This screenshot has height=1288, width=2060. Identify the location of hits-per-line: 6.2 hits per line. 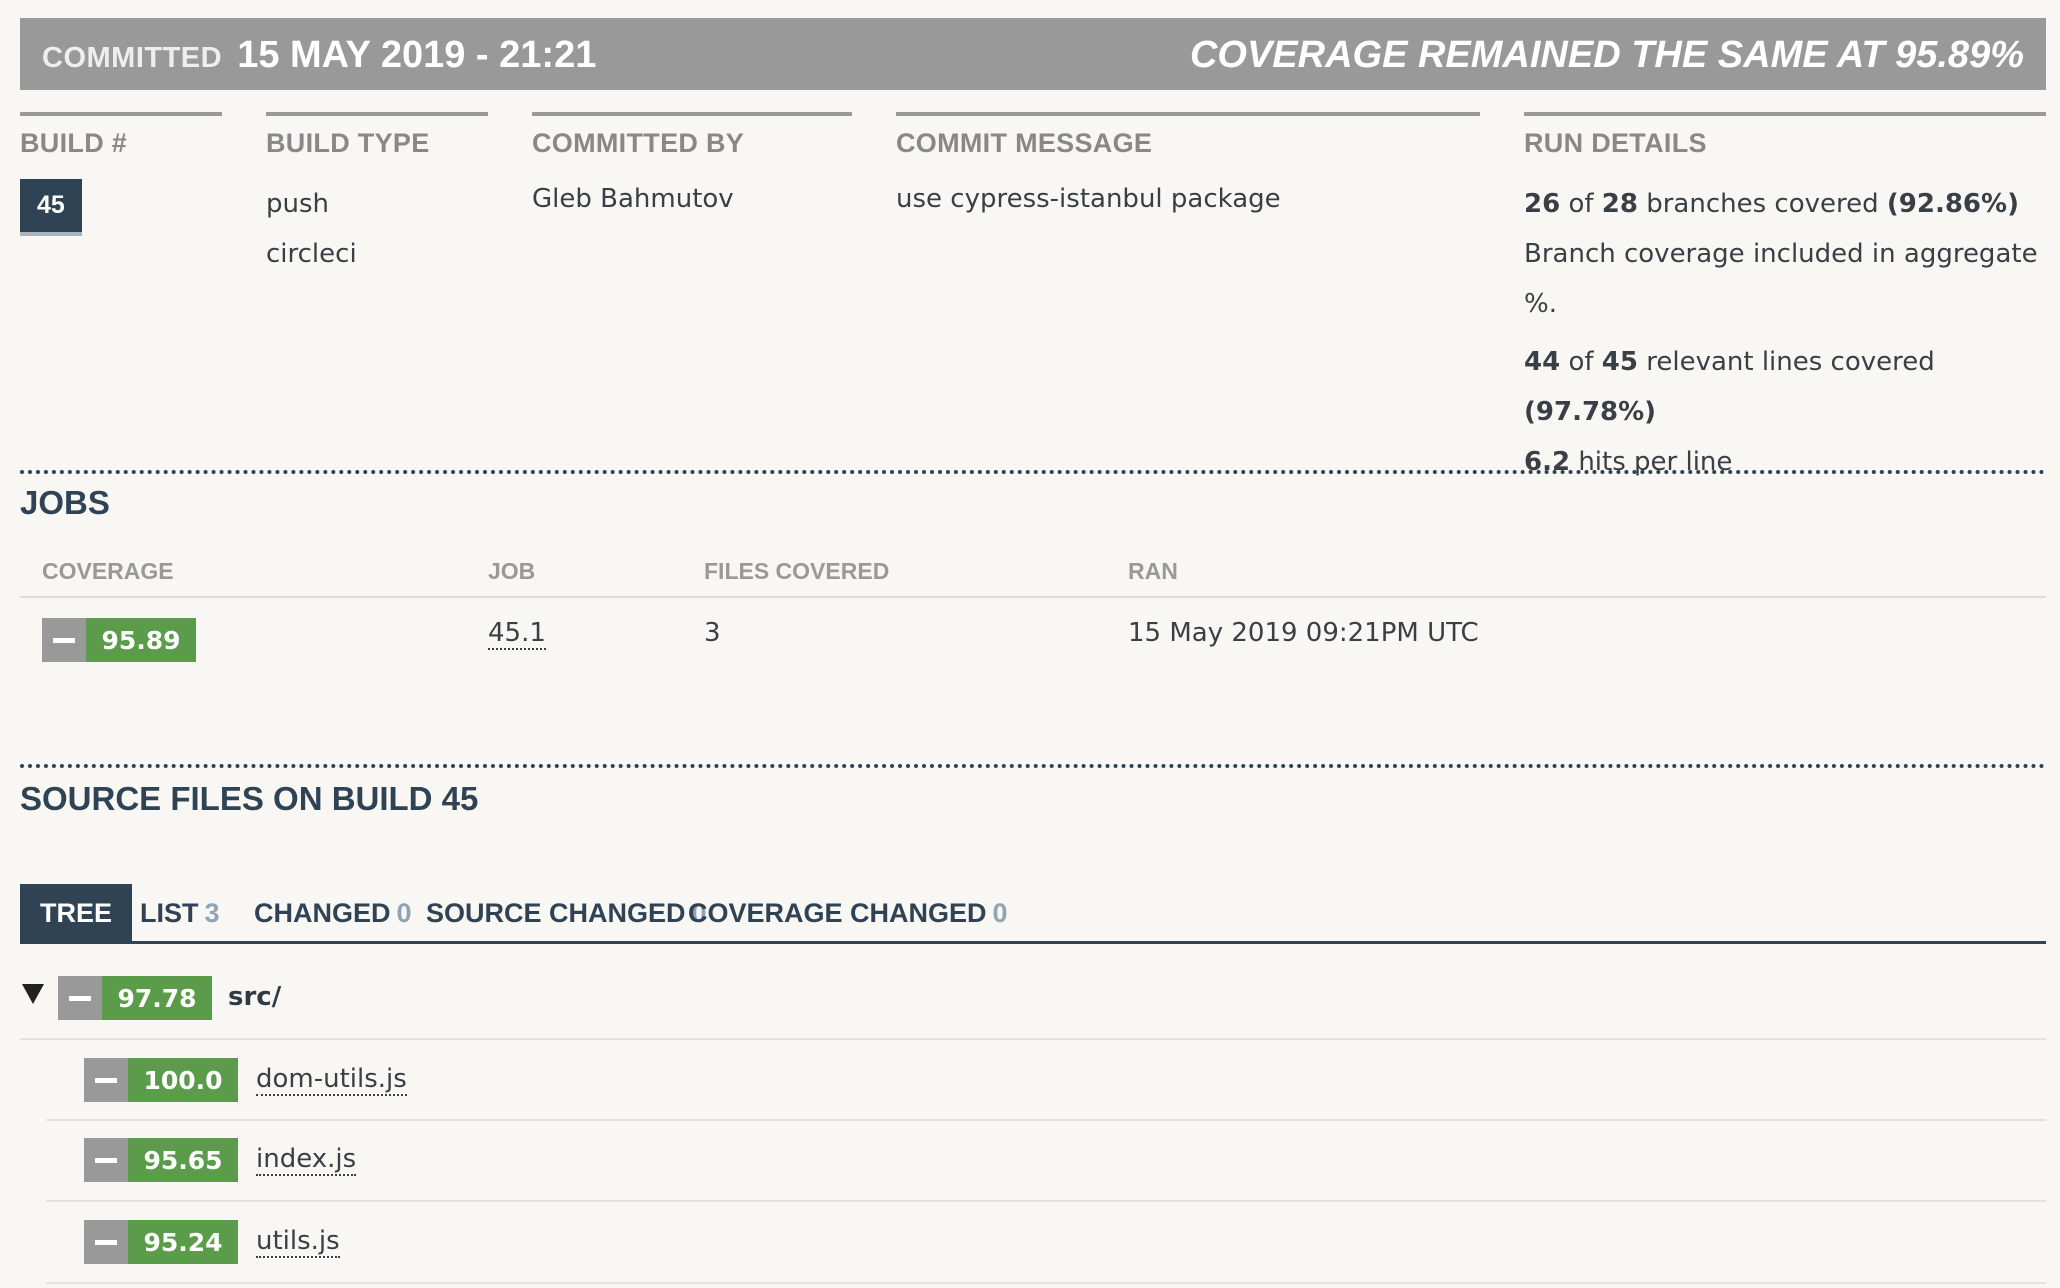
(1628, 462).